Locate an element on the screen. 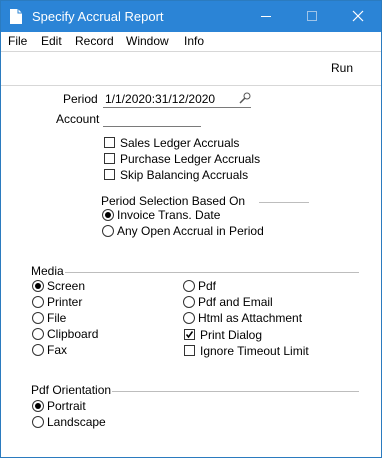 This screenshot has width=382, height=458. print-dialog-checkbox is located at coordinates (189, 334).